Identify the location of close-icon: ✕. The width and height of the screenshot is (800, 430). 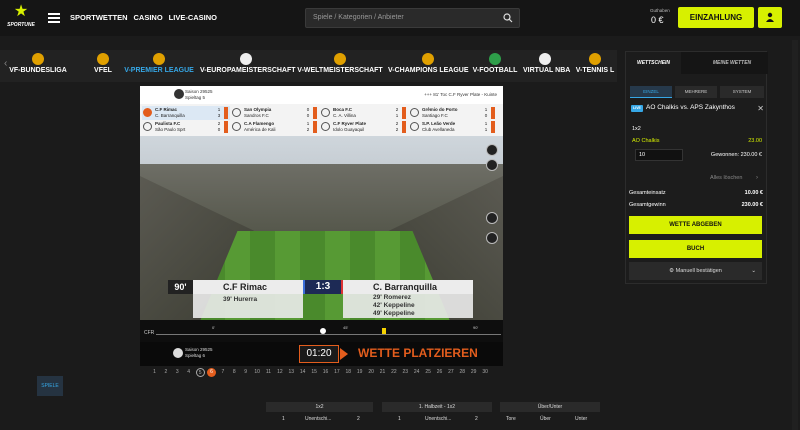
(760, 108).